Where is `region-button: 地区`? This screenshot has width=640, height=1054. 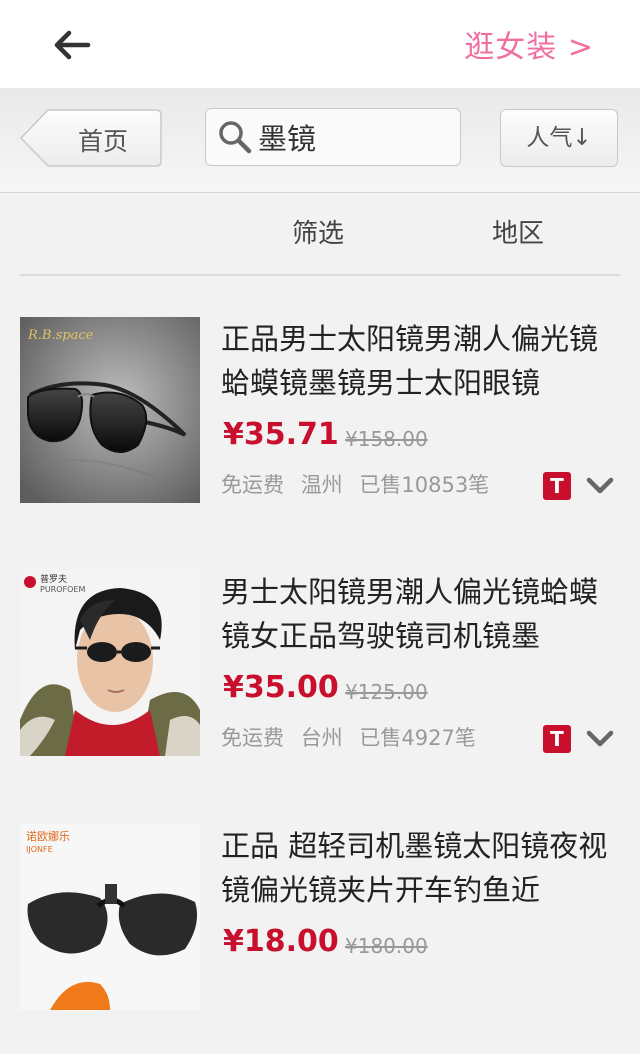
region-button: 地区 is located at coordinates (518, 231).